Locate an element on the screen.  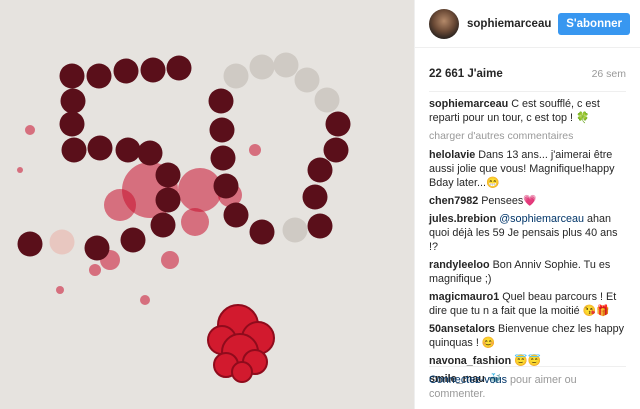
login-link: Connectez-vous is located at coordinates (468, 380).